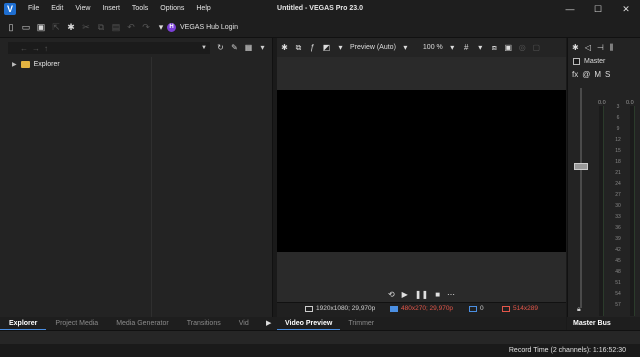 This screenshot has height=357, width=640. Describe the element at coordinates (494, 48) in the screenshot. I see `copy-snapshot-icon: ⧈` at that location.